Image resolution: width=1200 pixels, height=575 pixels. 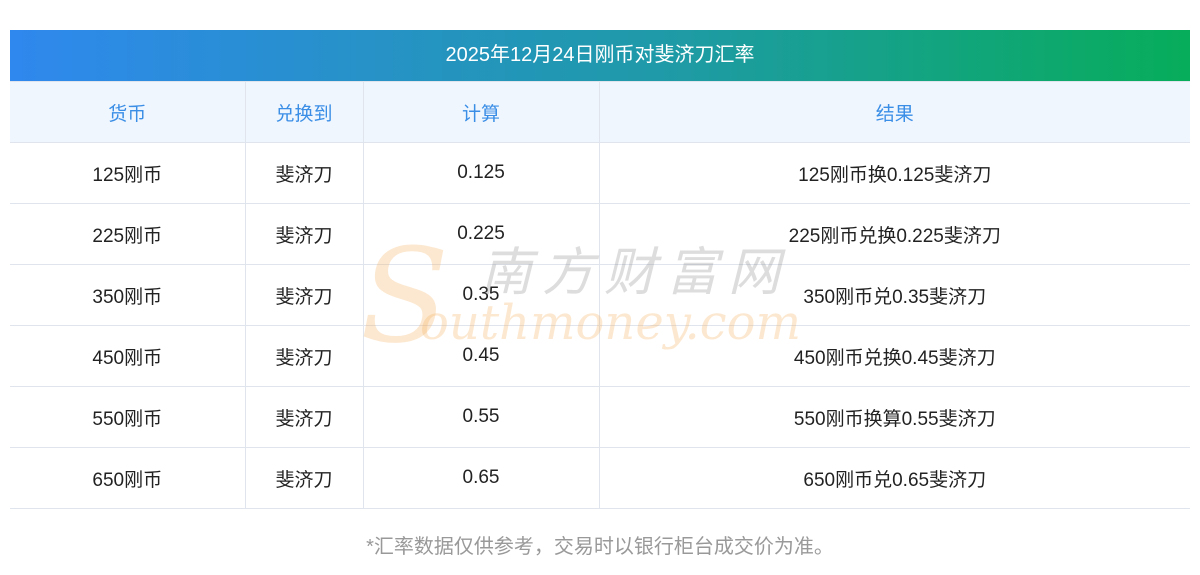 I want to click on table-header-row: 货币 兑换到 计算 结果, so click(x=600, y=112).